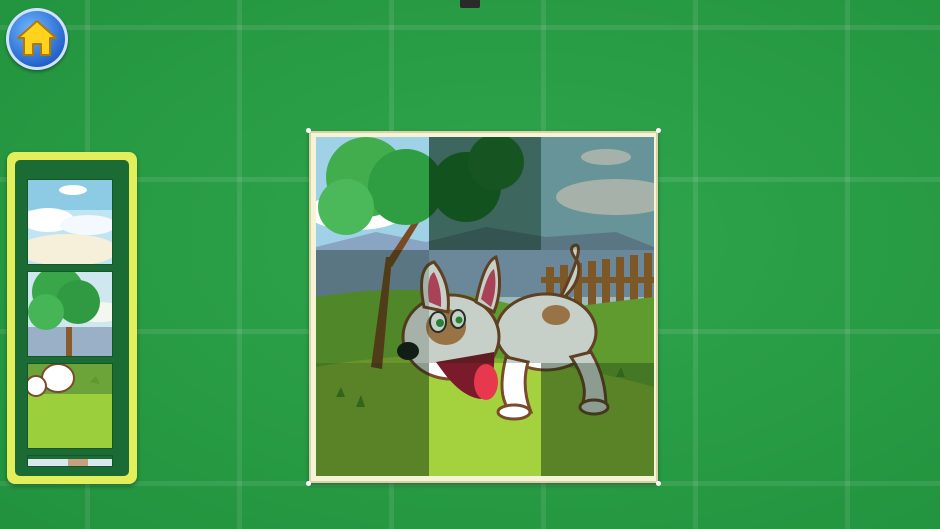 Image resolution: width=940 pixels, height=529 pixels. What do you see at coordinates (597, 193) in the screenshot?
I see `empty-slot-r0c2` at bounding box center [597, 193].